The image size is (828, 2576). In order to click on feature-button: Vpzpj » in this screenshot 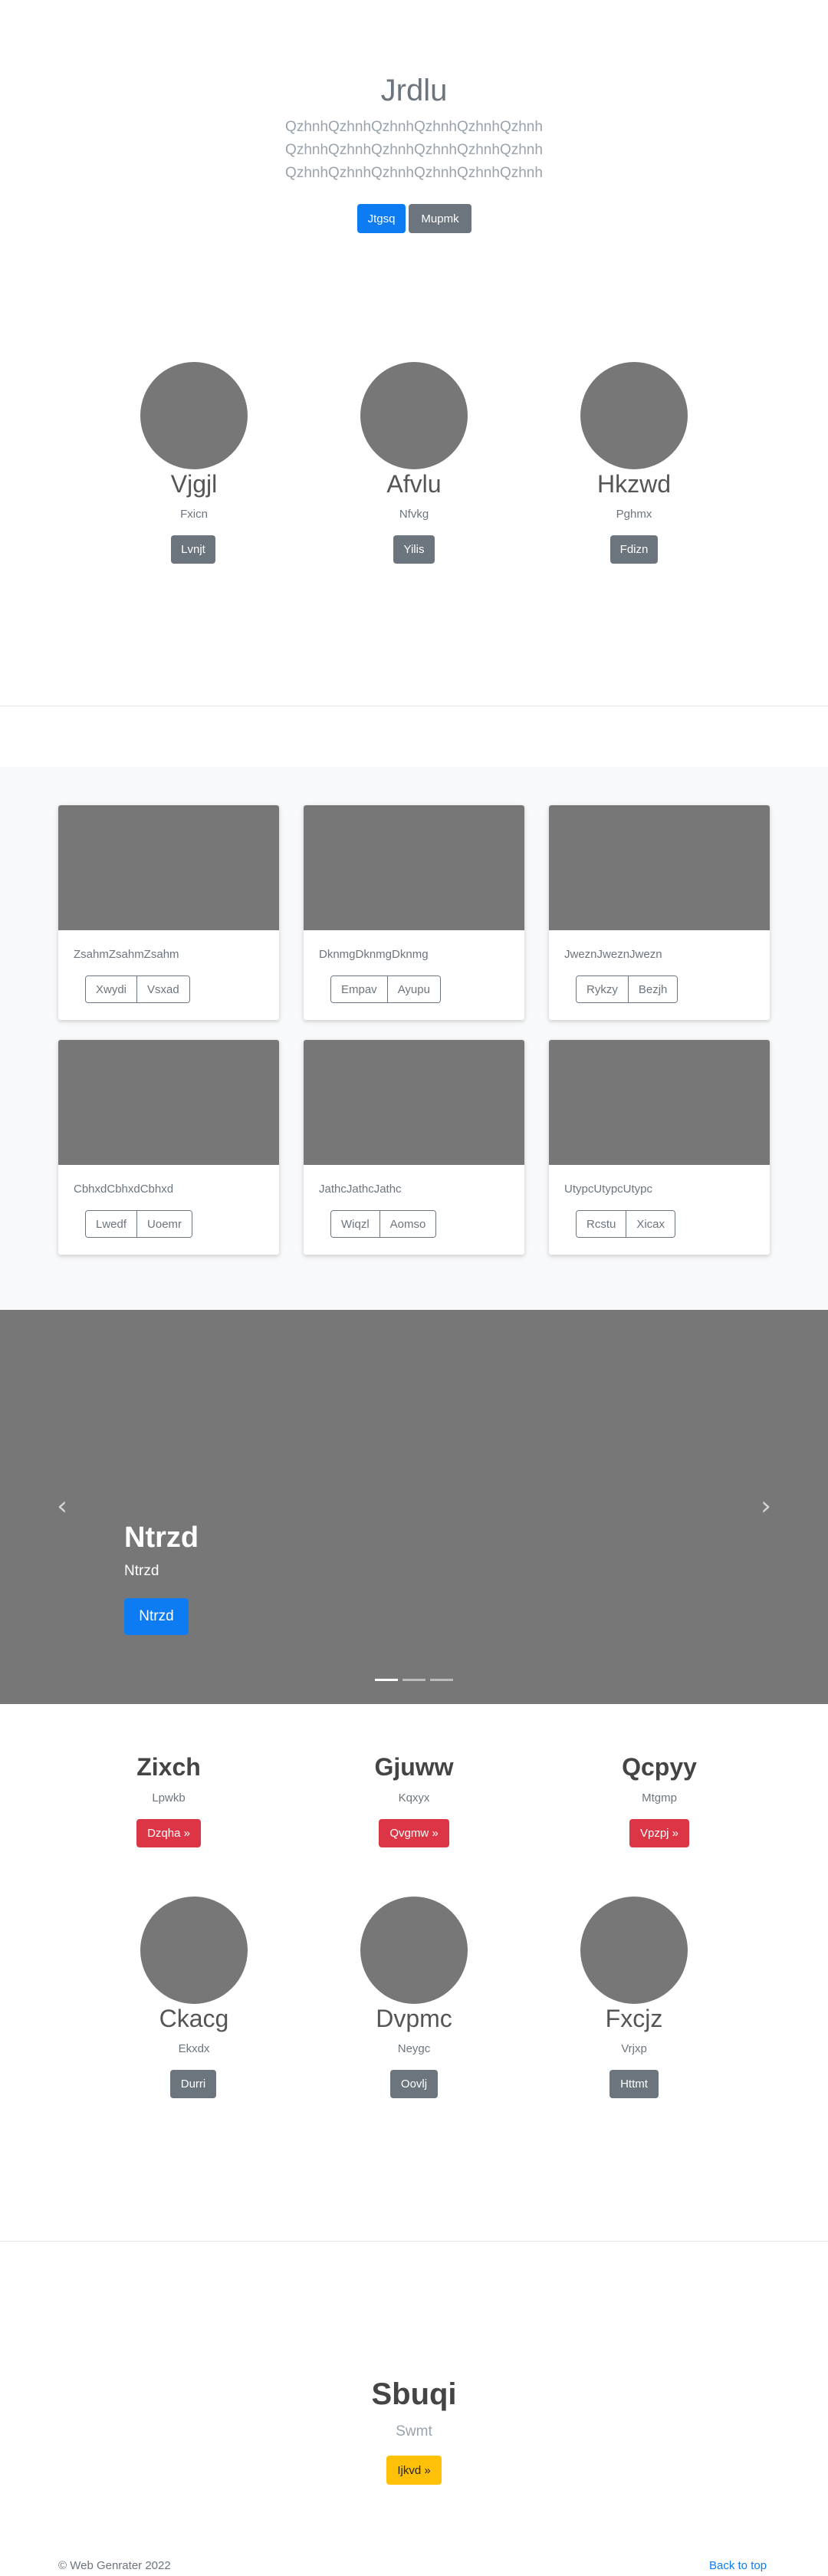, I will do `click(659, 1833)`.